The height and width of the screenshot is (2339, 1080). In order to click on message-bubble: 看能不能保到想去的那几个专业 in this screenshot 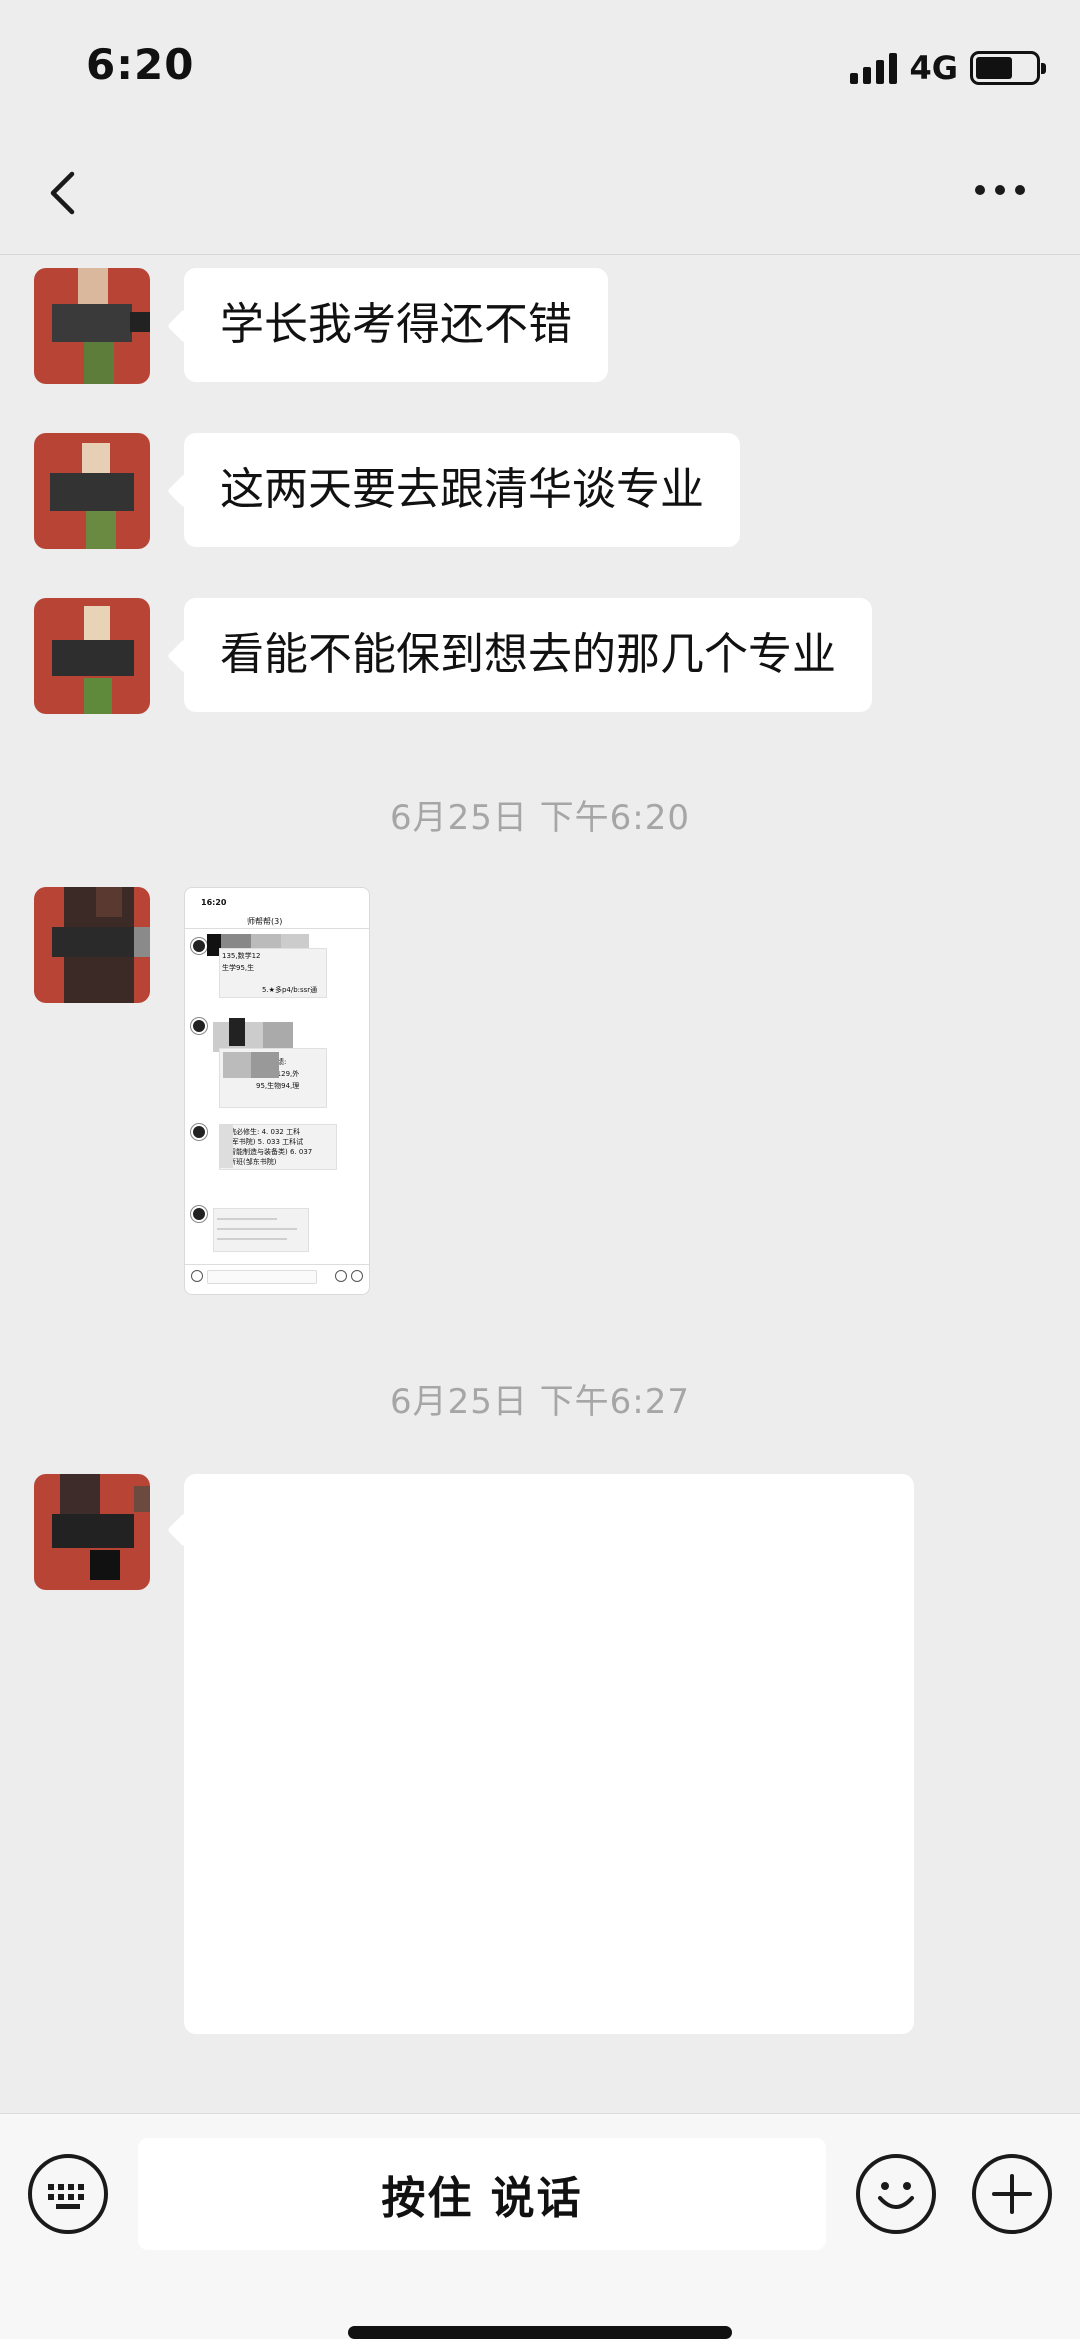, I will do `click(528, 655)`.